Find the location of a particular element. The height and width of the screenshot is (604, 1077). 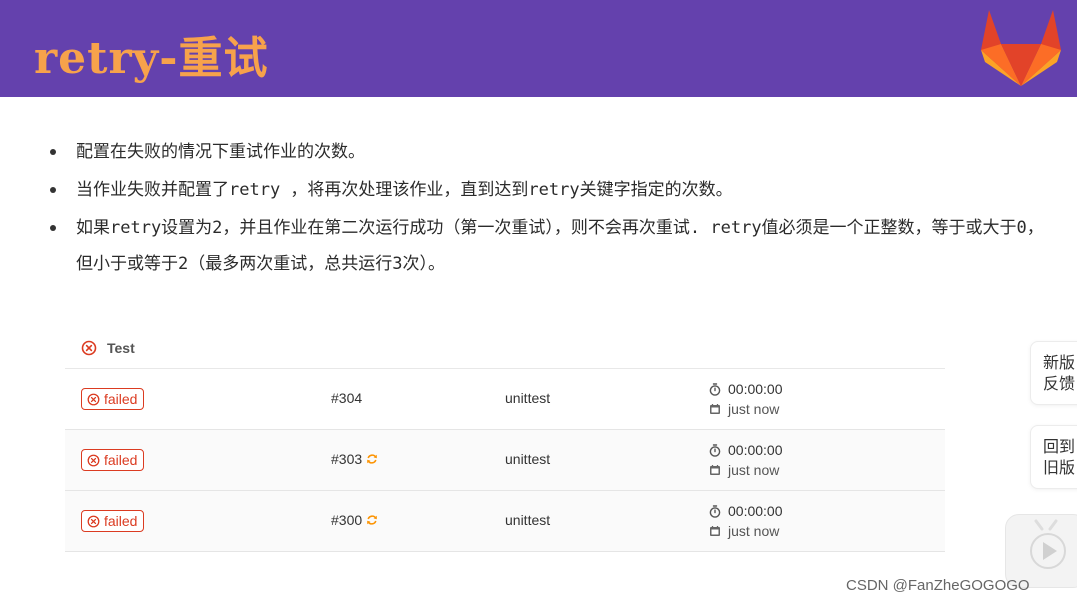

job-id: #300 is located at coordinates (347, 520).